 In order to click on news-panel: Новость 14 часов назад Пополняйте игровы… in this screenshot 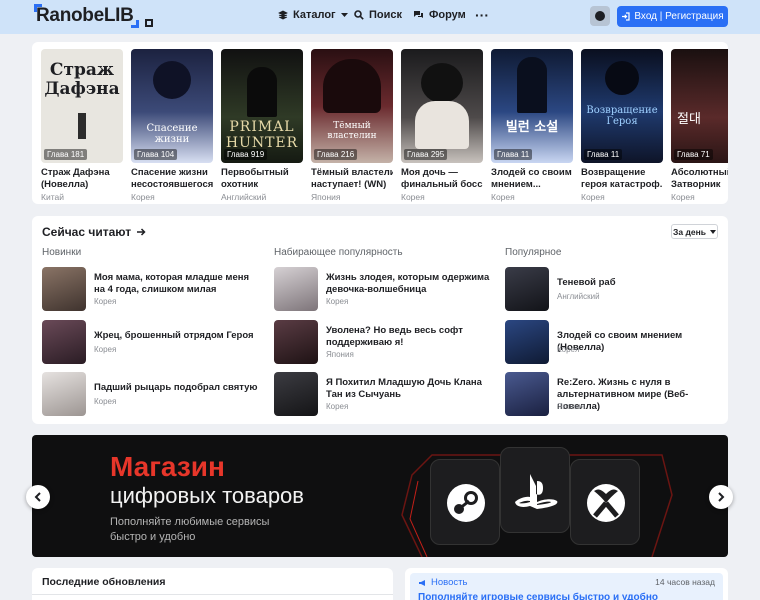, I will do `click(566, 584)`.